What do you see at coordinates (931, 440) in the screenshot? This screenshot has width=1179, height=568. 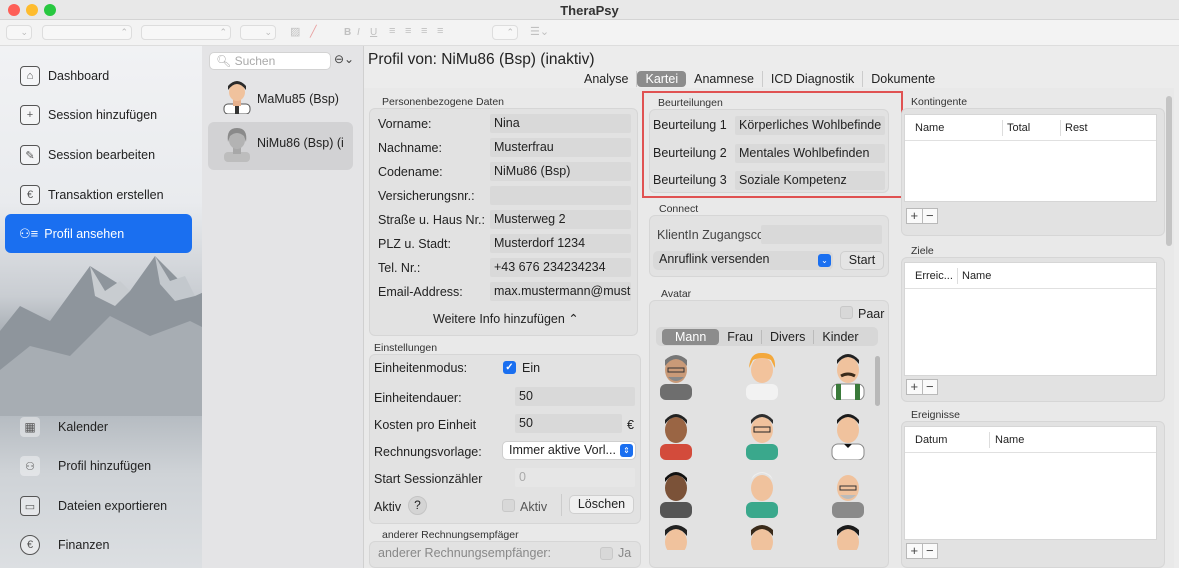 I see `column-header: Datum` at bounding box center [931, 440].